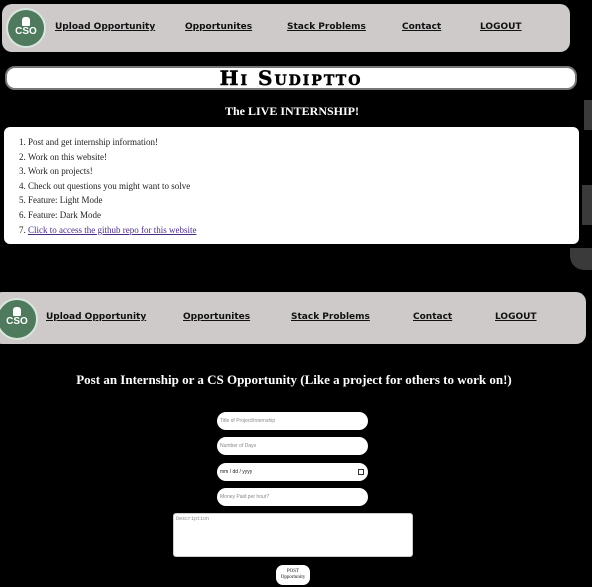  Describe the element at coordinates (292, 421) in the screenshot. I see `title-input: Title of Project/Internship` at that location.